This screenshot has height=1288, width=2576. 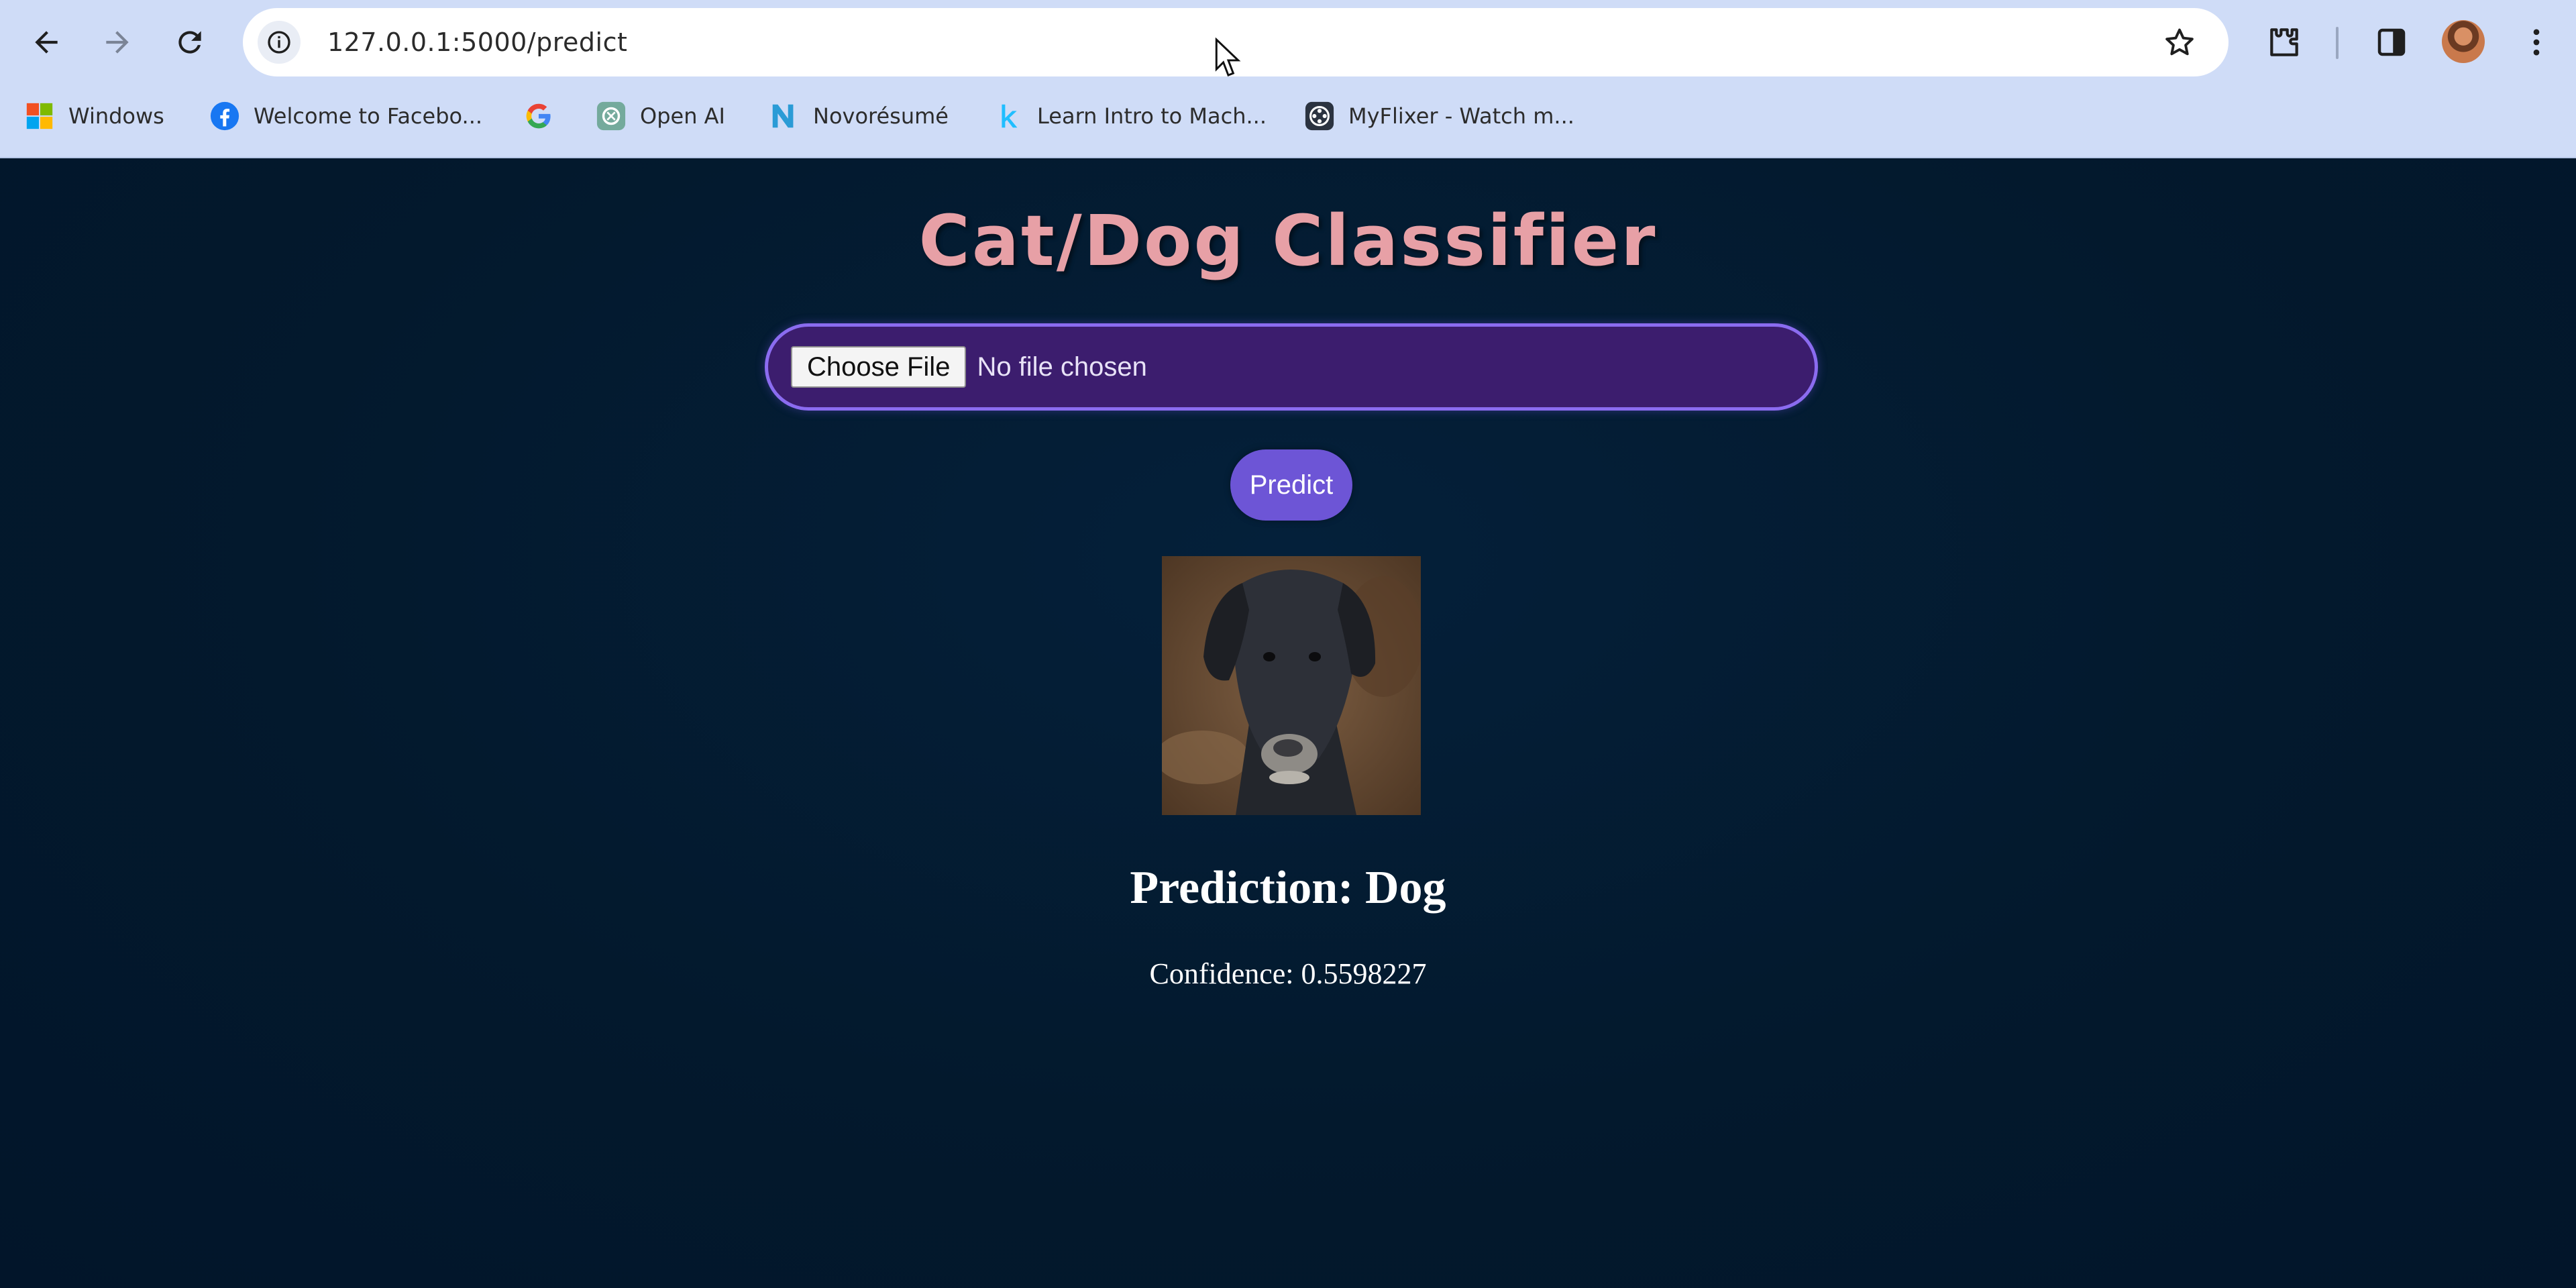 What do you see at coordinates (784, 116) in the screenshot?
I see `novoresume-icon` at bounding box center [784, 116].